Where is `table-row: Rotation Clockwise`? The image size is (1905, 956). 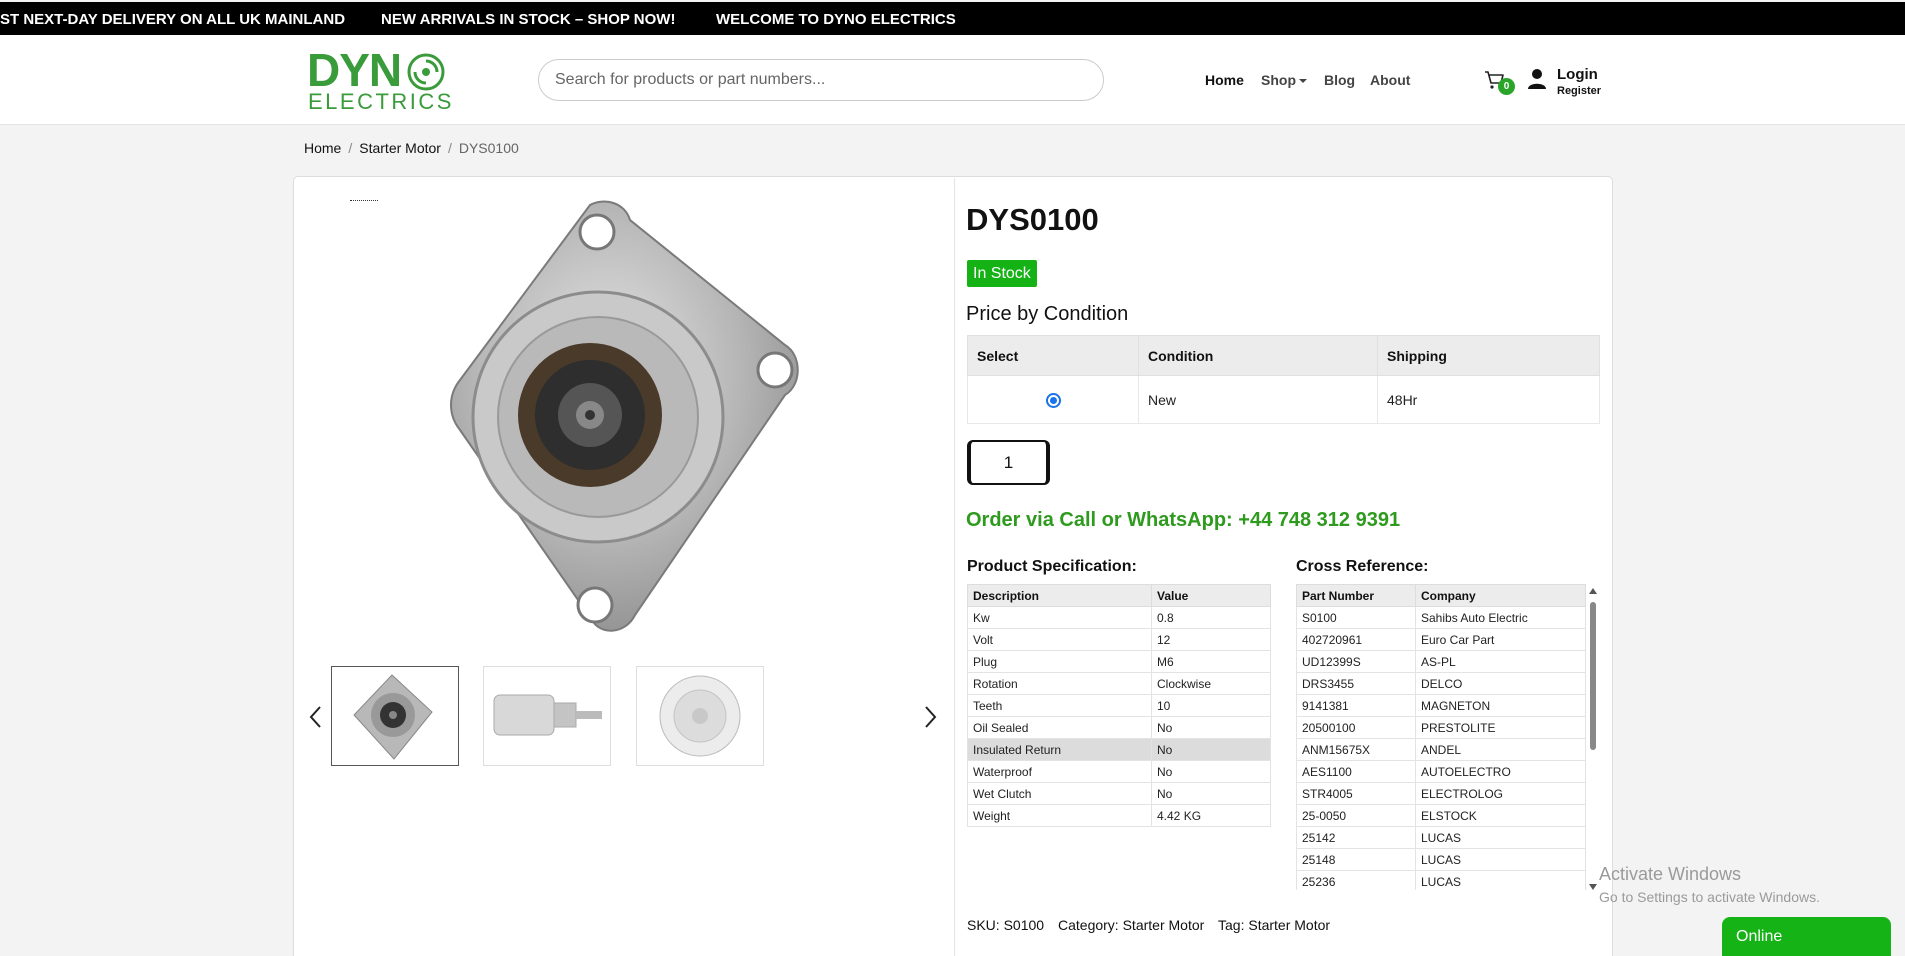 table-row: Rotation Clockwise is located at coordinates (1119, 683).